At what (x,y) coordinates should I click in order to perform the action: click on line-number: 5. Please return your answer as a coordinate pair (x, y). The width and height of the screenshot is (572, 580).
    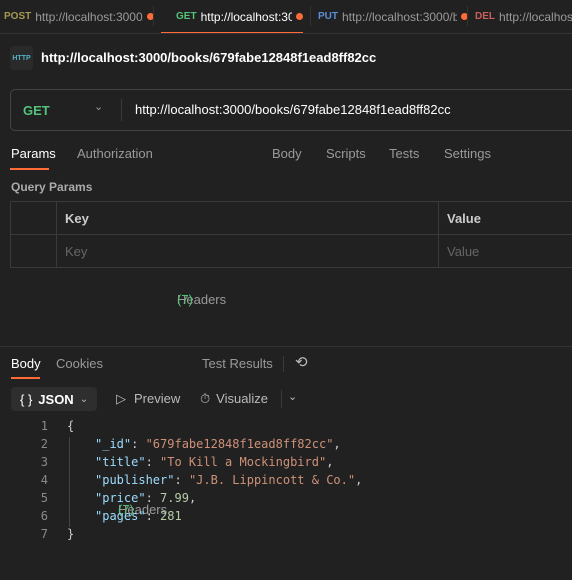
    Looking at the image, I should click on (44, 498).